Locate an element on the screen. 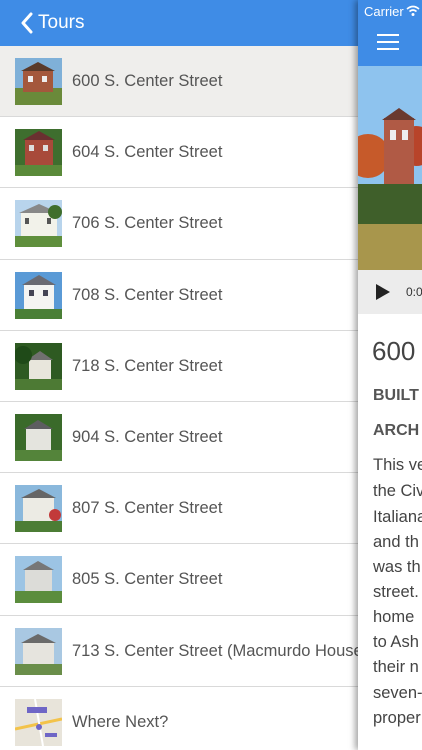  tour-item-label: 718 S. Center Street is located at coordinates (147, 365).